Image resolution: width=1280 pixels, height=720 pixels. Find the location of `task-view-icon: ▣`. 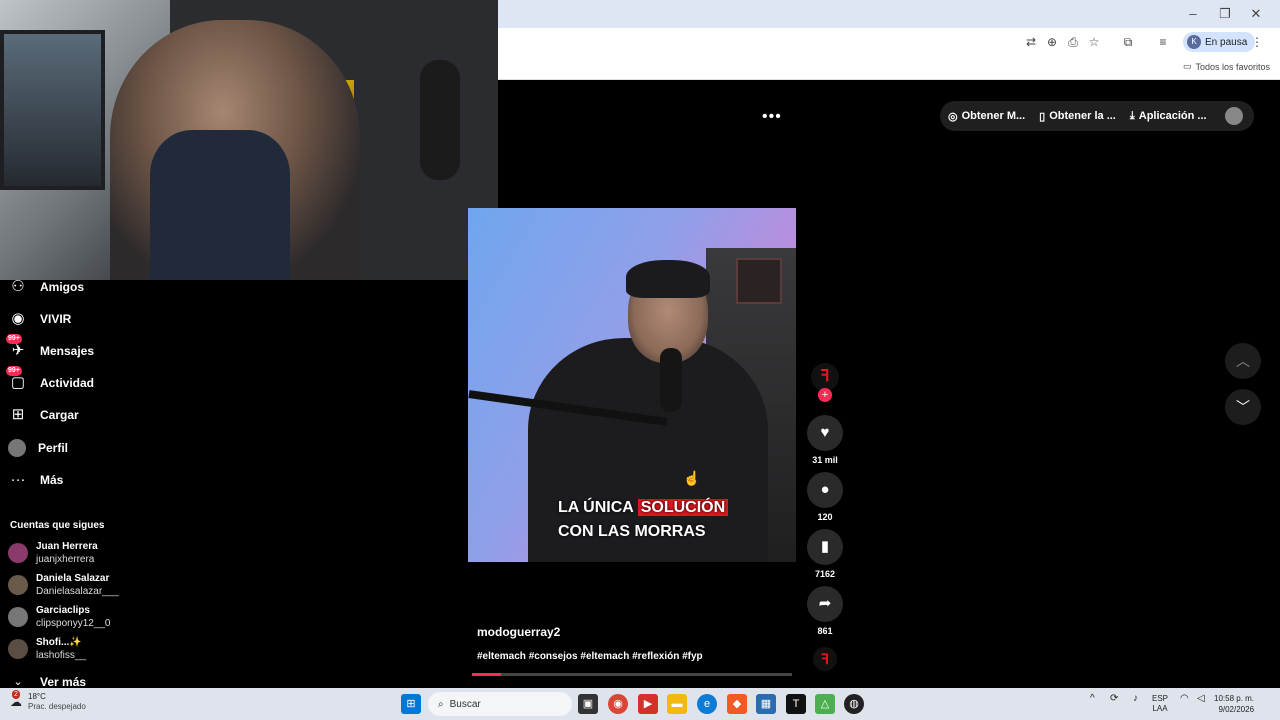

task-view-icon: ▣ is located at coordinates (588, 704).